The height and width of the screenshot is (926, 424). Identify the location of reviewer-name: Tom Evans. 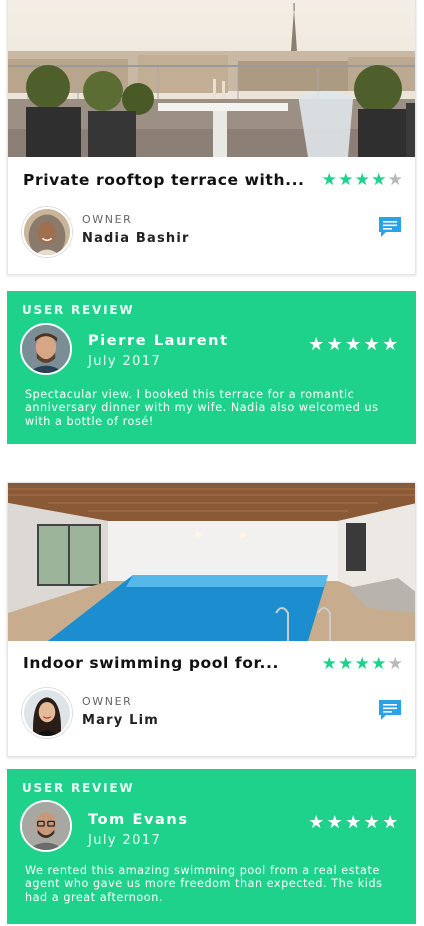
(138, 820).